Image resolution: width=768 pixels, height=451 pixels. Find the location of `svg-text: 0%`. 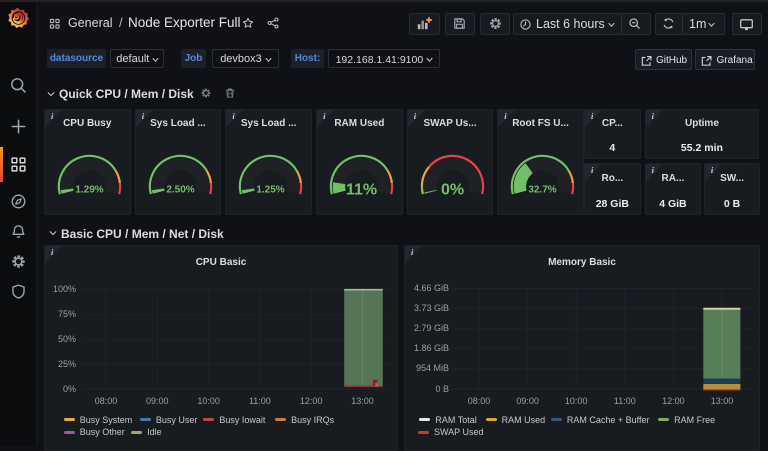

svg-text: 0% is located at coordinates (452, 190).